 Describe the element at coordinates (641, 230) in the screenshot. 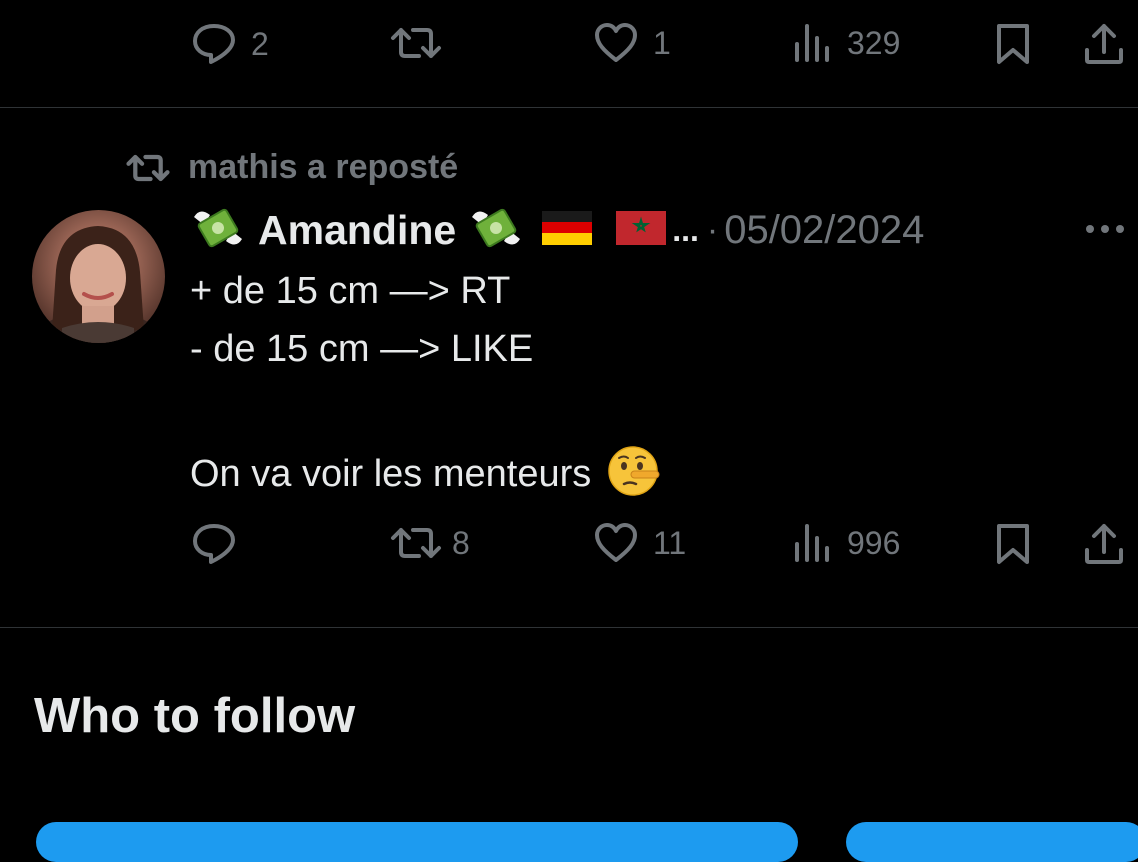

I see `morocco-flag` at that location.